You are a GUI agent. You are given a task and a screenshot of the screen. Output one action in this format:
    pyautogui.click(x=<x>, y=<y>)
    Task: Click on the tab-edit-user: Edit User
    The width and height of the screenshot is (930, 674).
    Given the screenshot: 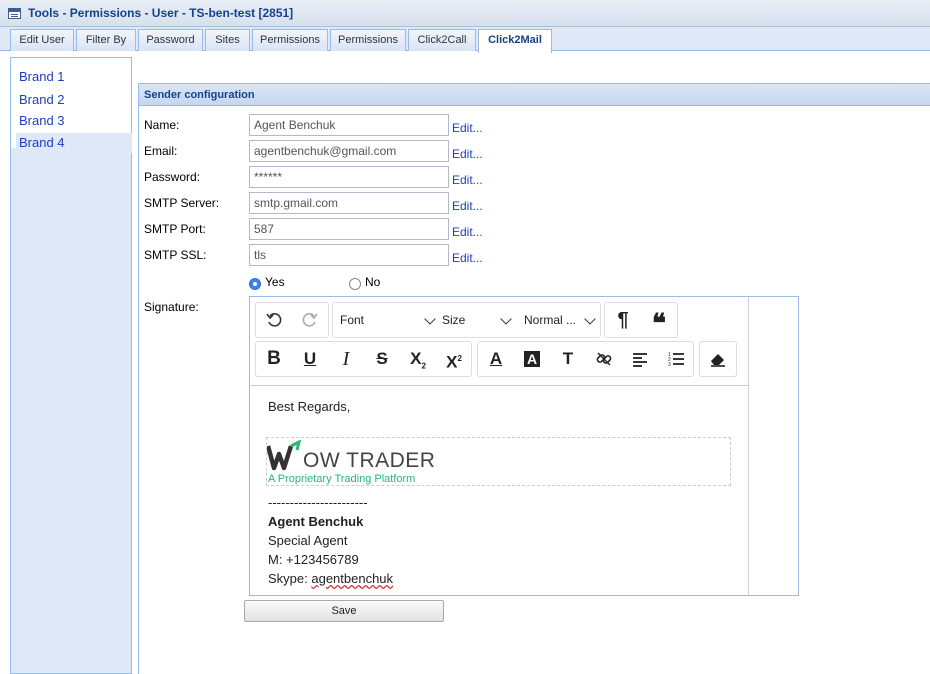 What is the action you would take?
    pyautogui.click(x=42, y=40)
    